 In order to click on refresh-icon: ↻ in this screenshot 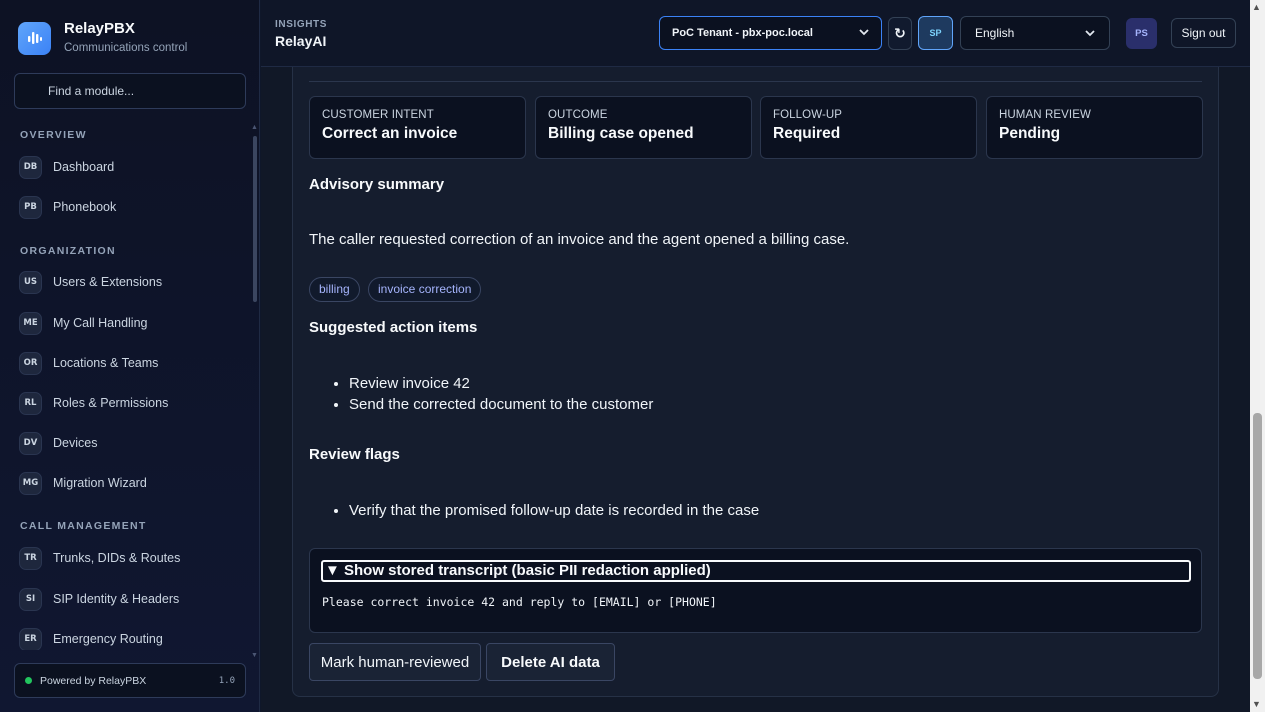, I will do `click(900, 33)`.